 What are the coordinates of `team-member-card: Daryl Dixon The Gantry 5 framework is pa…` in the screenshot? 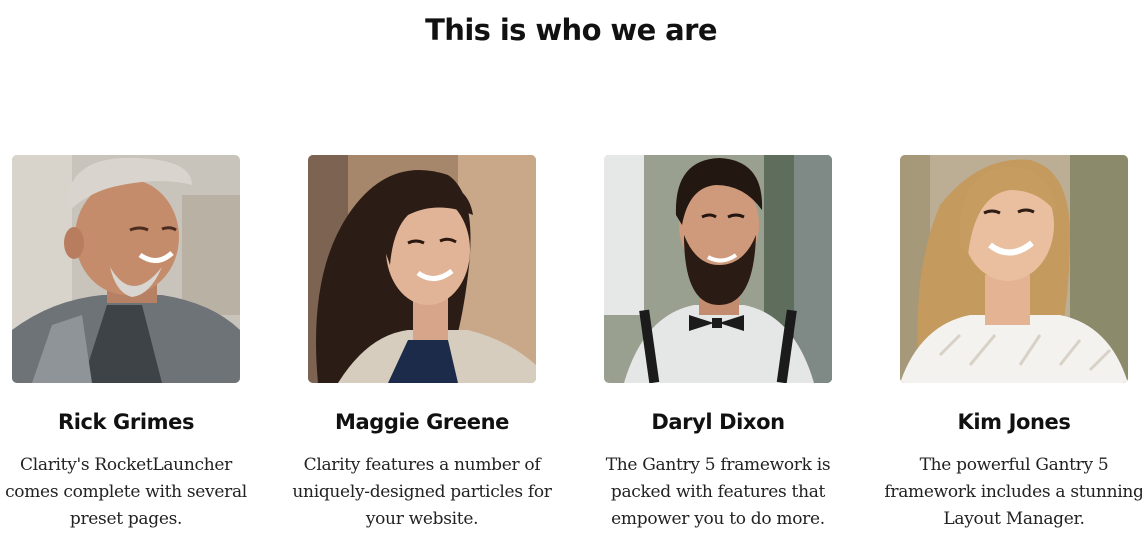 It's located at (718, 342).